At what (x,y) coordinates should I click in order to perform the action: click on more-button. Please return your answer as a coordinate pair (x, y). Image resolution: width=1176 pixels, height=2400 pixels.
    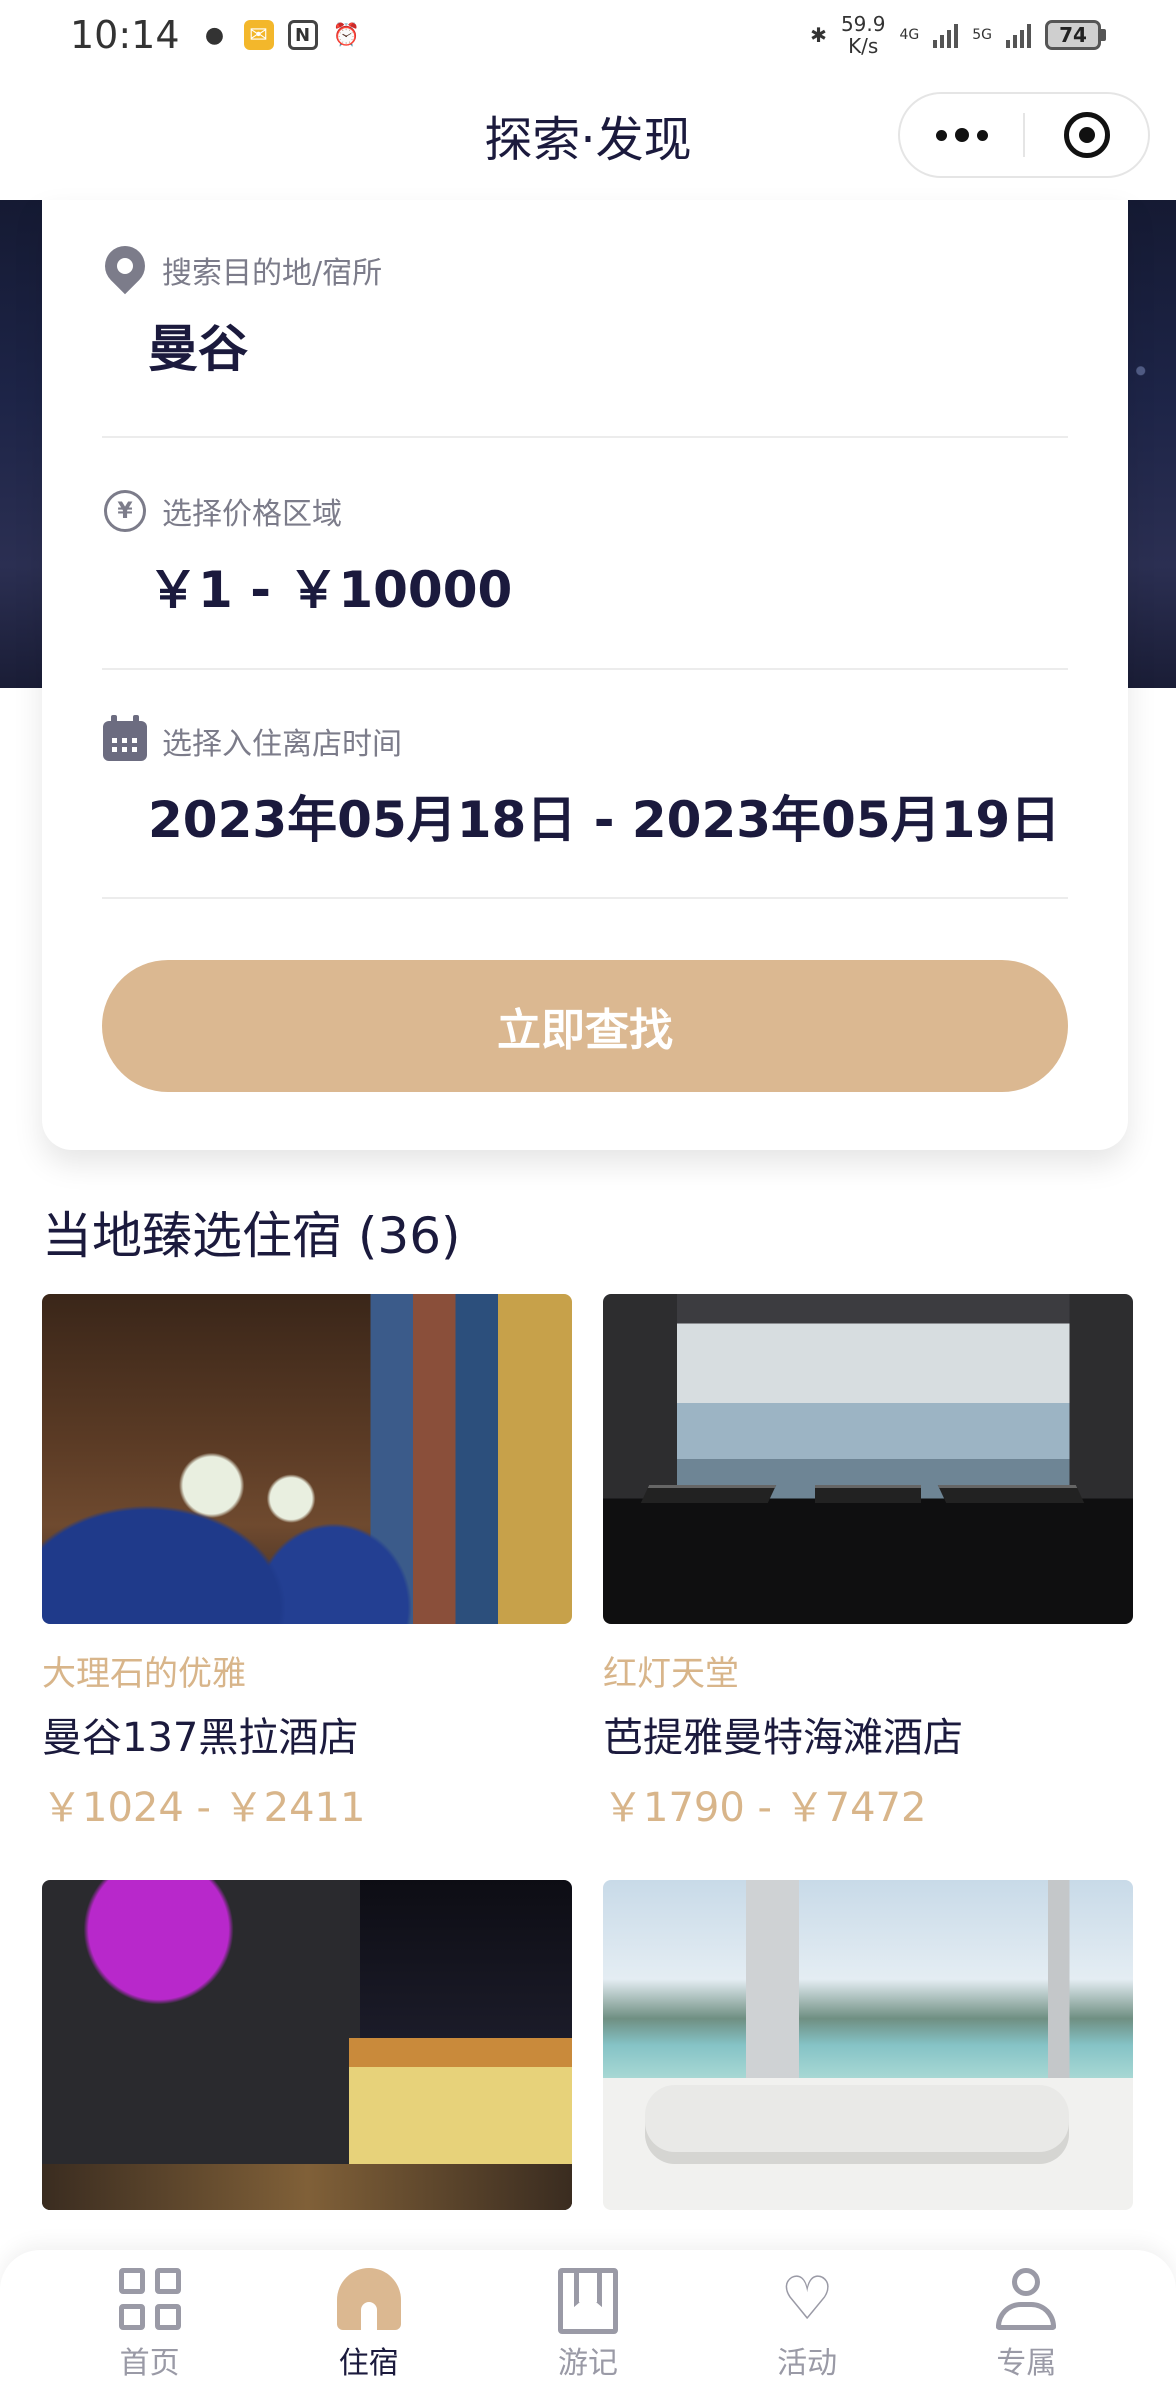
    Looking at the image, I should click on (961, 135).